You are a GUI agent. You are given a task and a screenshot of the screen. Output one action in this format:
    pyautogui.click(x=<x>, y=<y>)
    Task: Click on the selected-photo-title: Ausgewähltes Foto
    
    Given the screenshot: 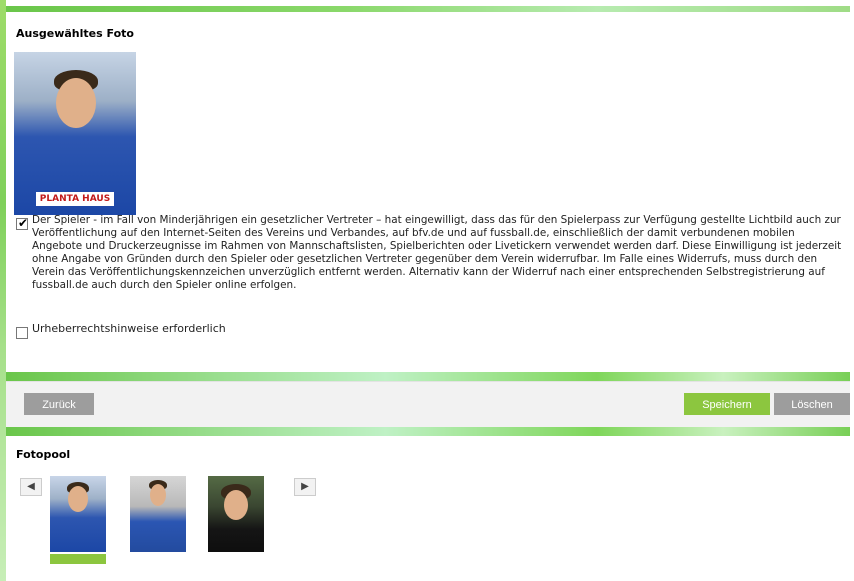 What is the action you would take?
    pyautogui.click(x=75, y=33)
    